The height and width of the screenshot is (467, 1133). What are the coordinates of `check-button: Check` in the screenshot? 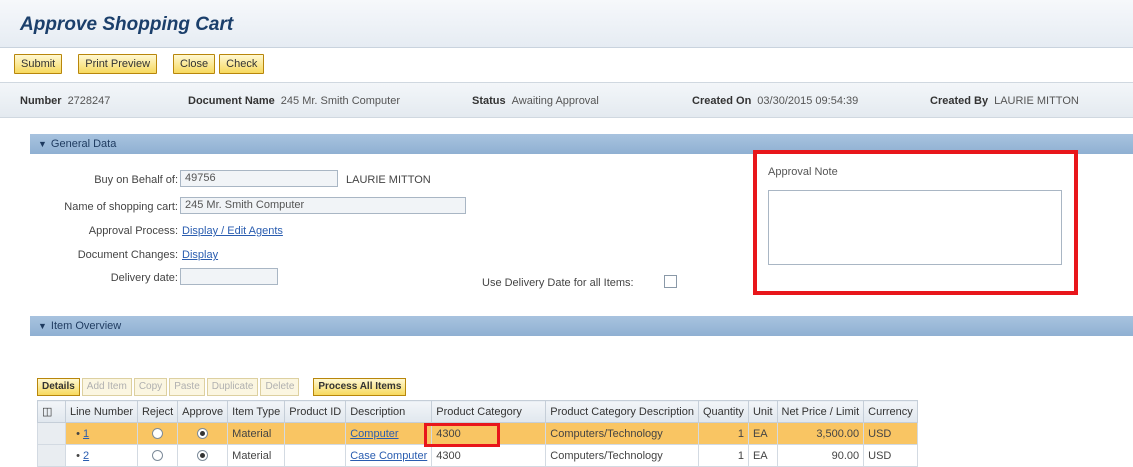 It's located at (242, 64).